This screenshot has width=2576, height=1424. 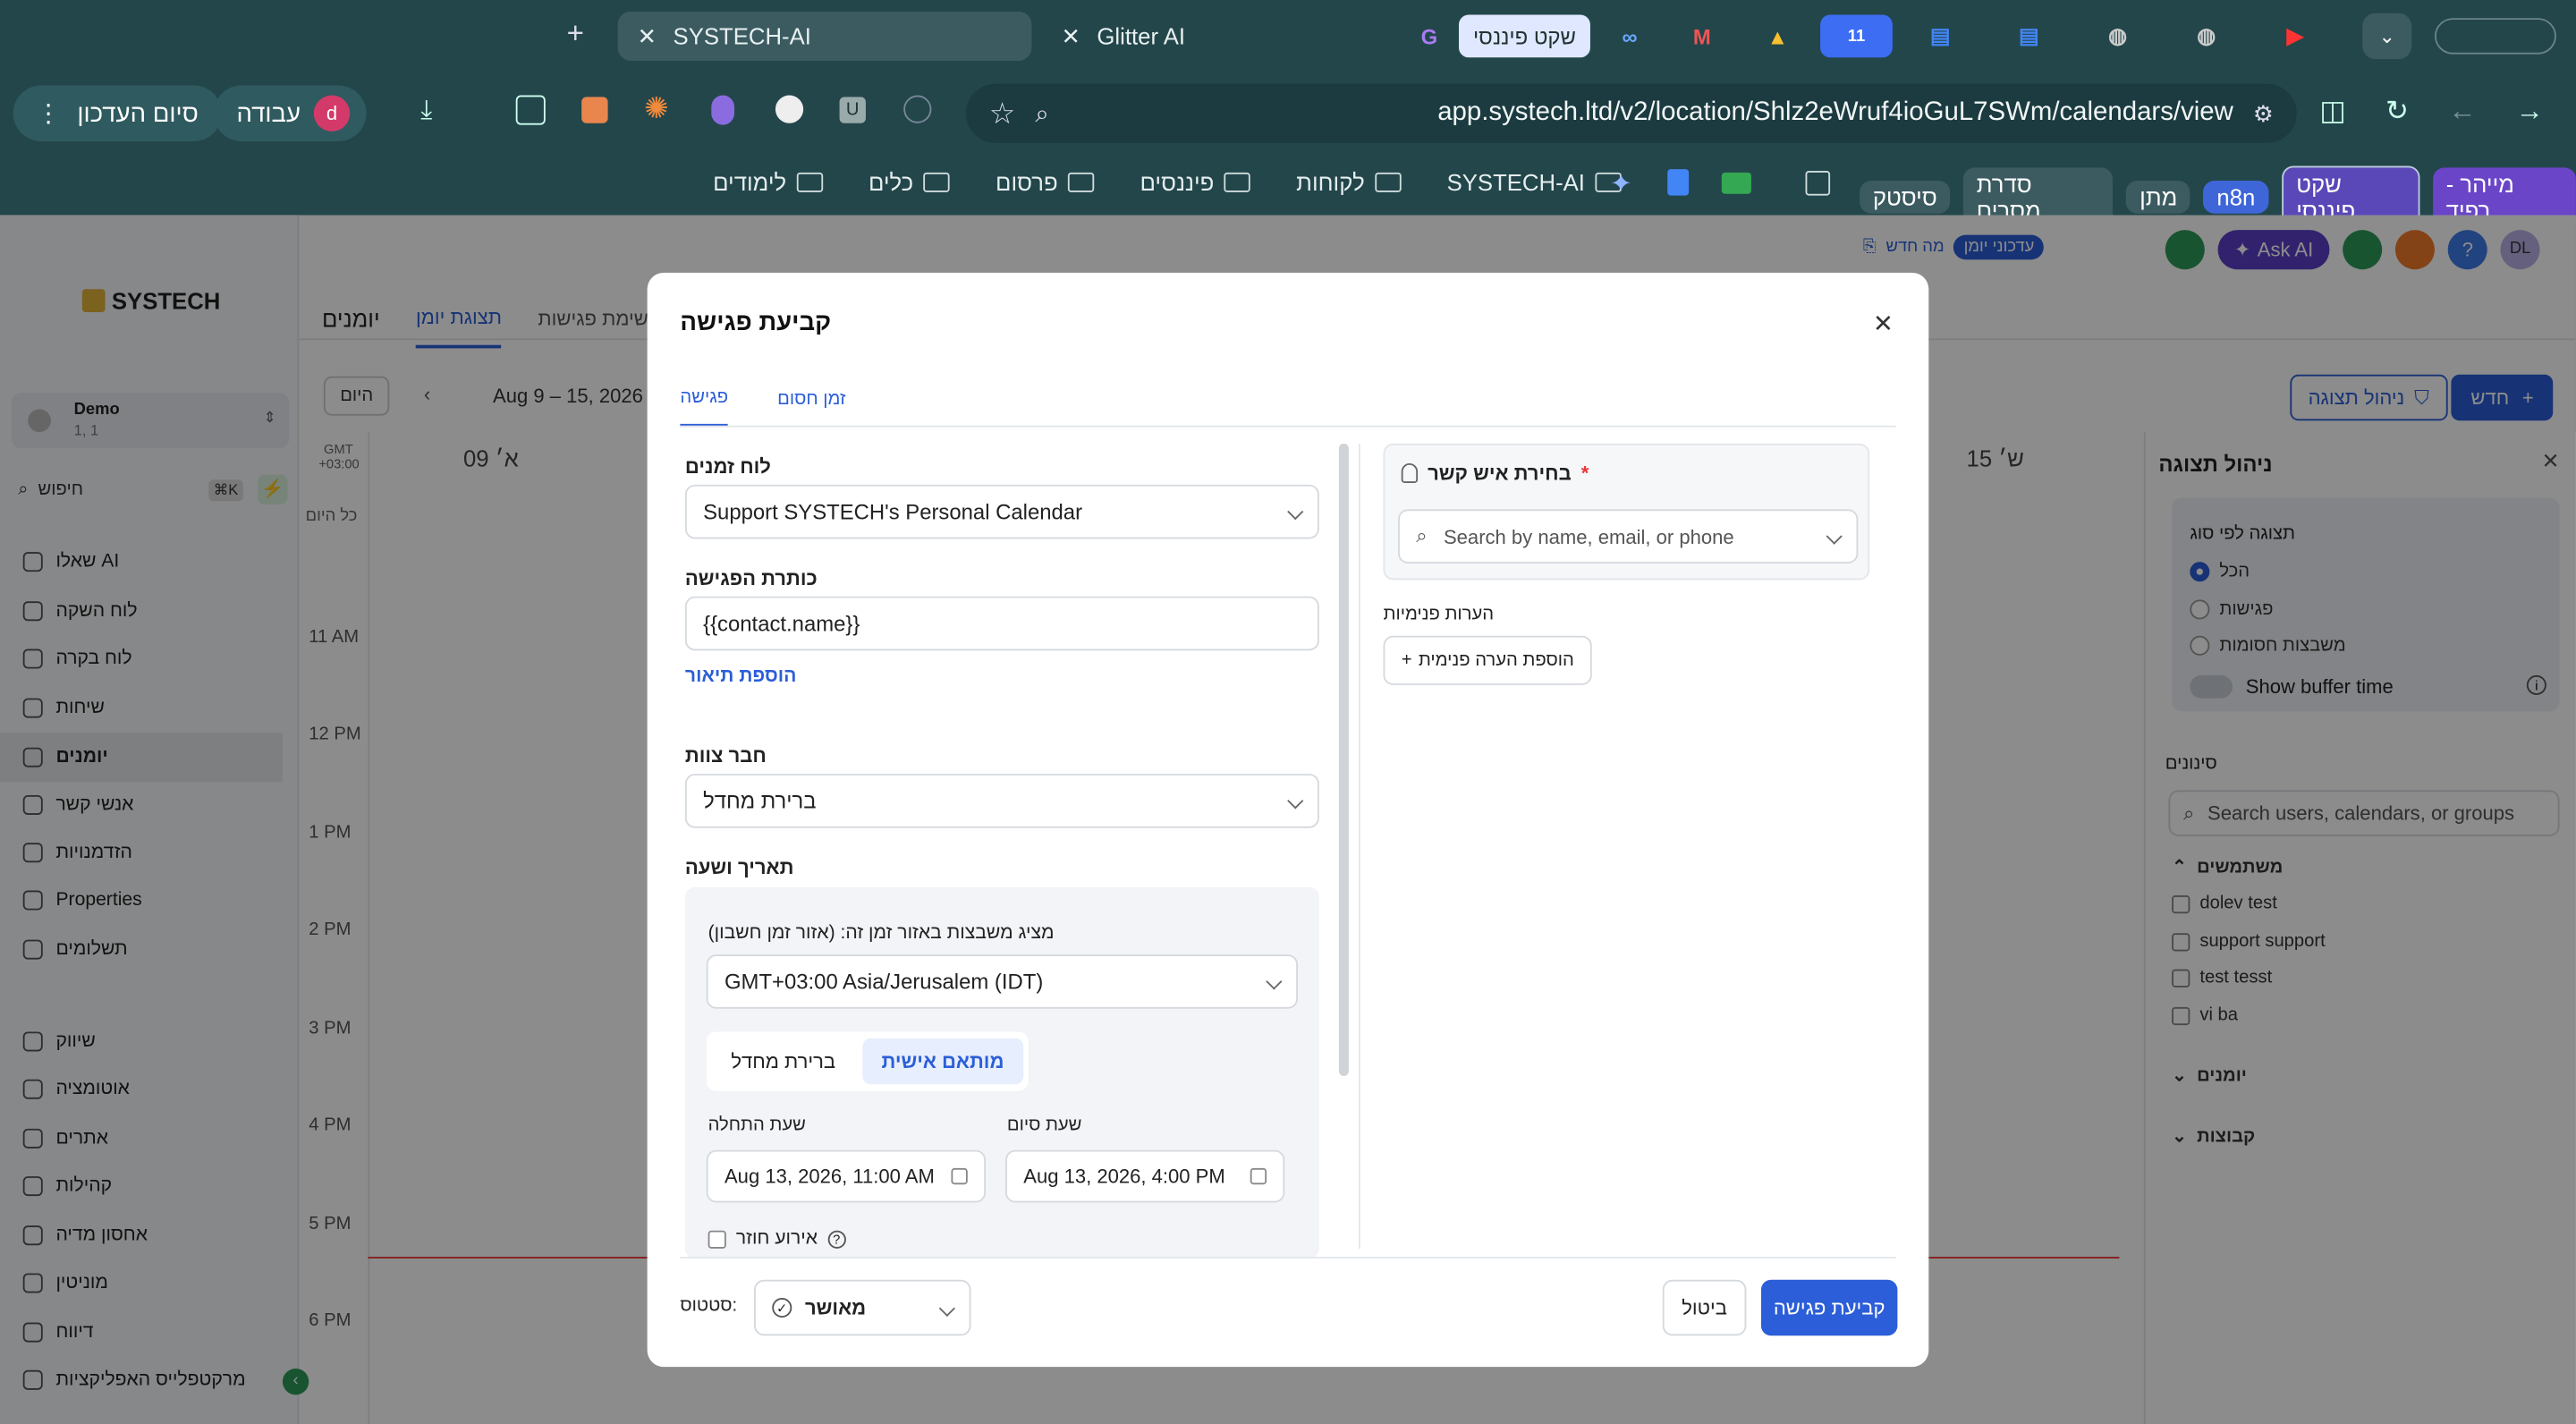 What do you see at coordinates (1410, 472) in the screenshot?
I see `person-icon` at bounding box center [1410, 472].